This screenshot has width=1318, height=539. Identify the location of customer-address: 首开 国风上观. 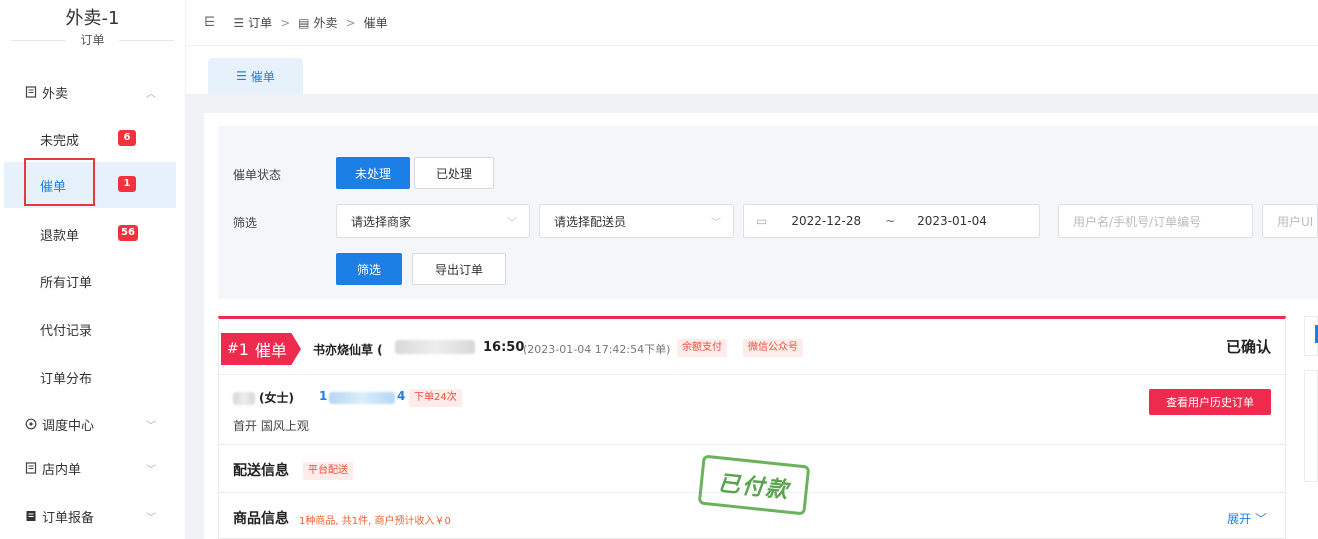
(271, 426).